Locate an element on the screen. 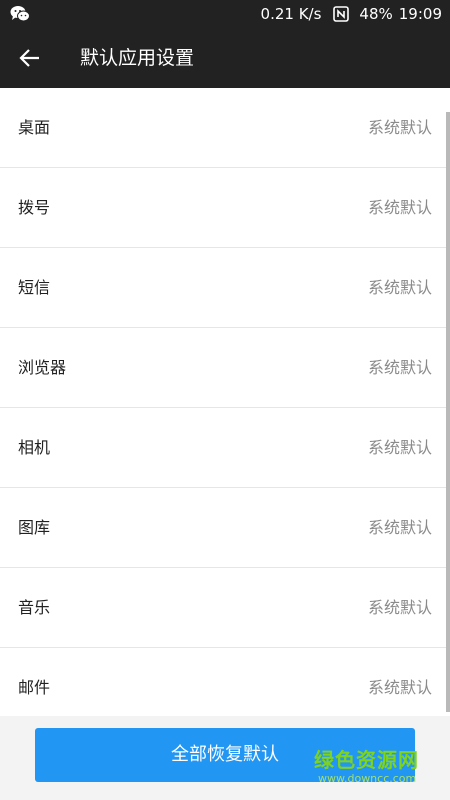 The width and height of the screenshot is (450, 800). bottom-bar: 全部恢复默认 is located at coordinates (225, 758).